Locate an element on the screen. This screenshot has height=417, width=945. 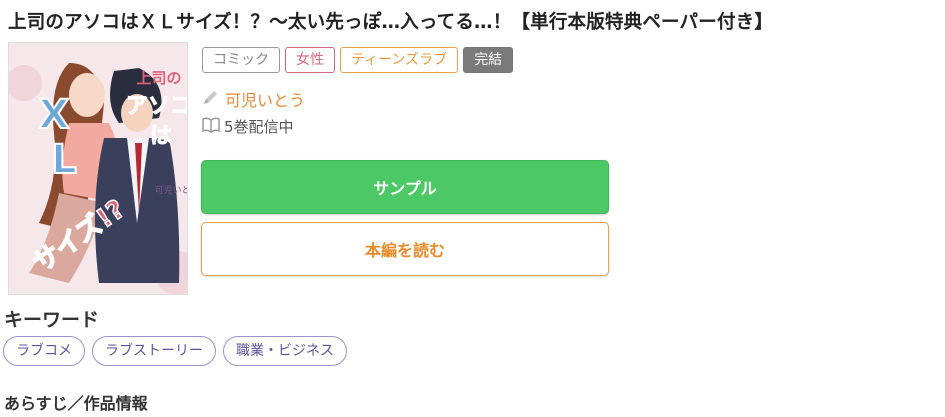
tag-comic: コミック is located at coordinates (241, 60).